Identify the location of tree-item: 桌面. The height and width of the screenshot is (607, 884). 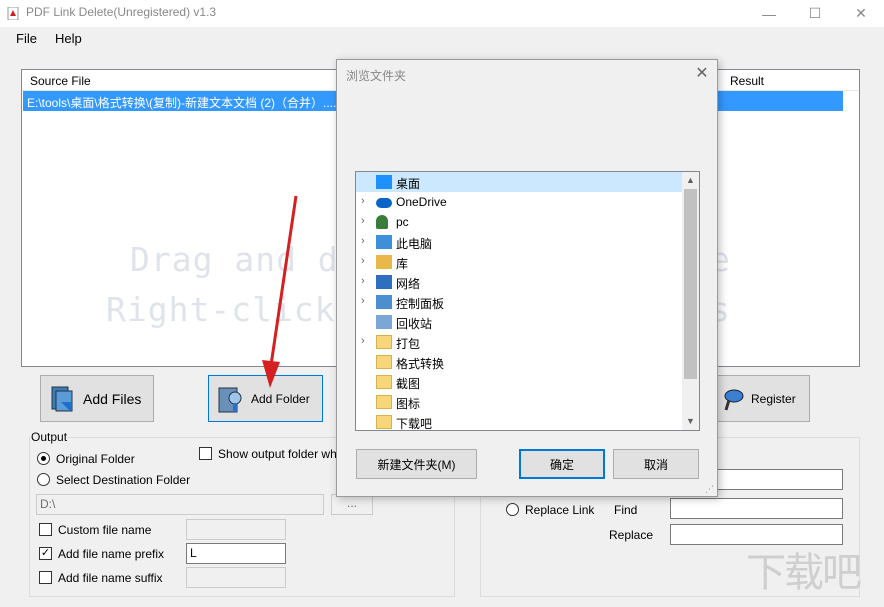
(519, 182).